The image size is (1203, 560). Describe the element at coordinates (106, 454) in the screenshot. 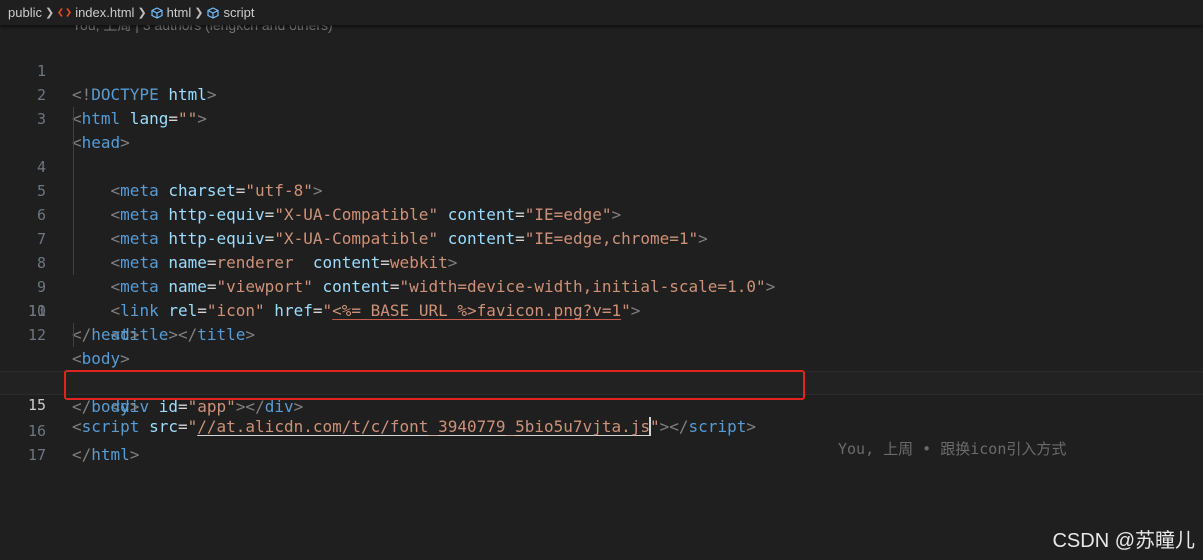

I see `line-content: </html>` at that location.